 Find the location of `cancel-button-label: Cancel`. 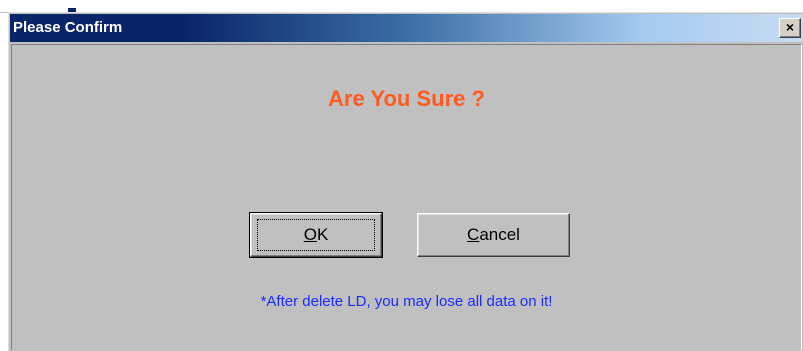

cancel-button-label: Cancel is located at coordinates (493, 234).